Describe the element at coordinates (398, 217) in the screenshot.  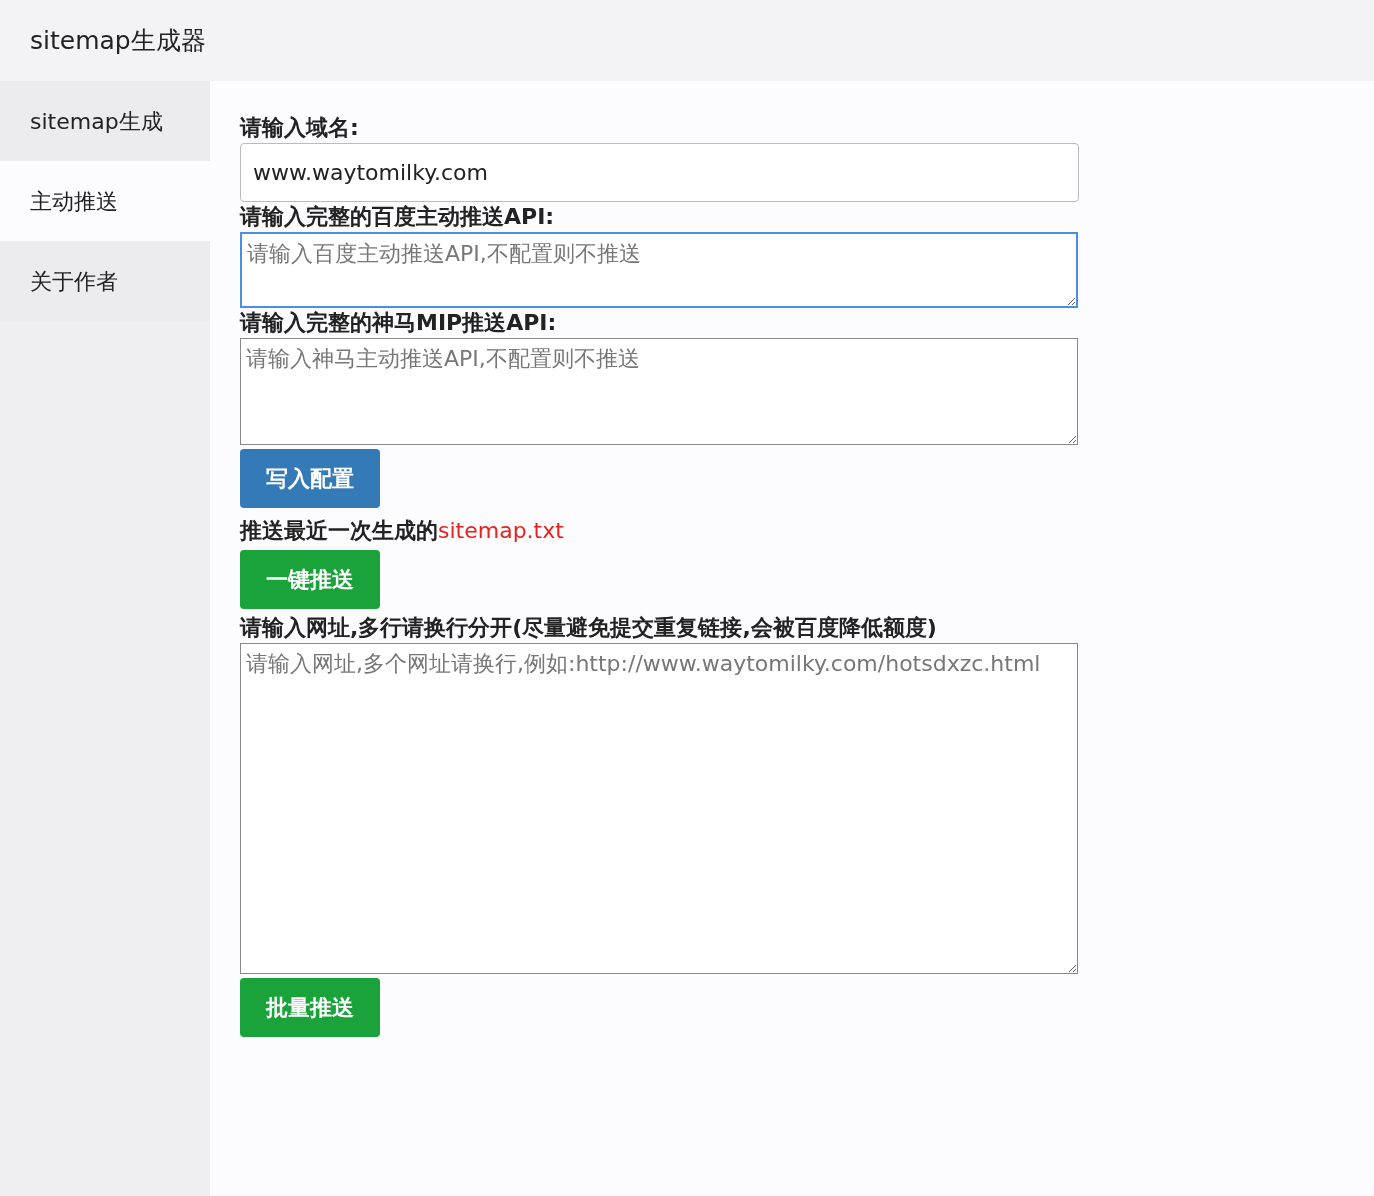
I see `field-label: 请输入完整的百度主动推送API:` at that location.